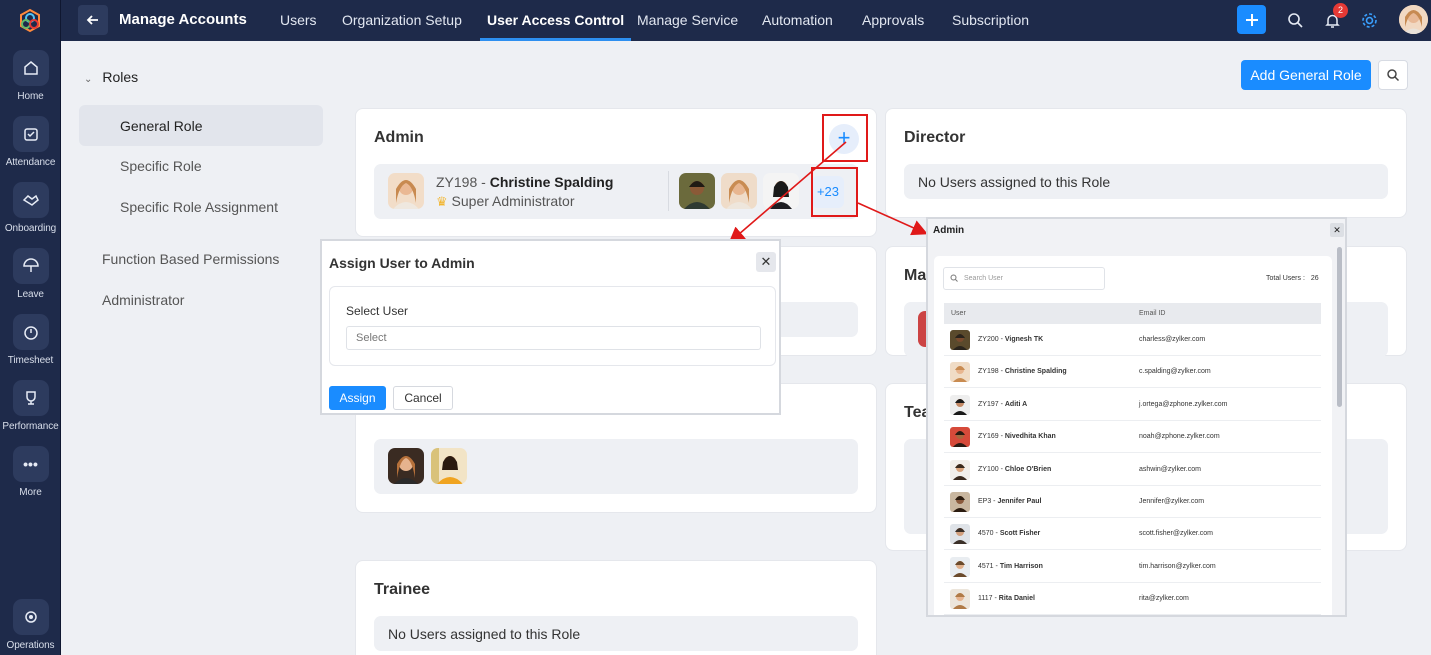 The image size is (1431, 655). I want to click on total-users: Total Users : 26, so click(1292, 278).